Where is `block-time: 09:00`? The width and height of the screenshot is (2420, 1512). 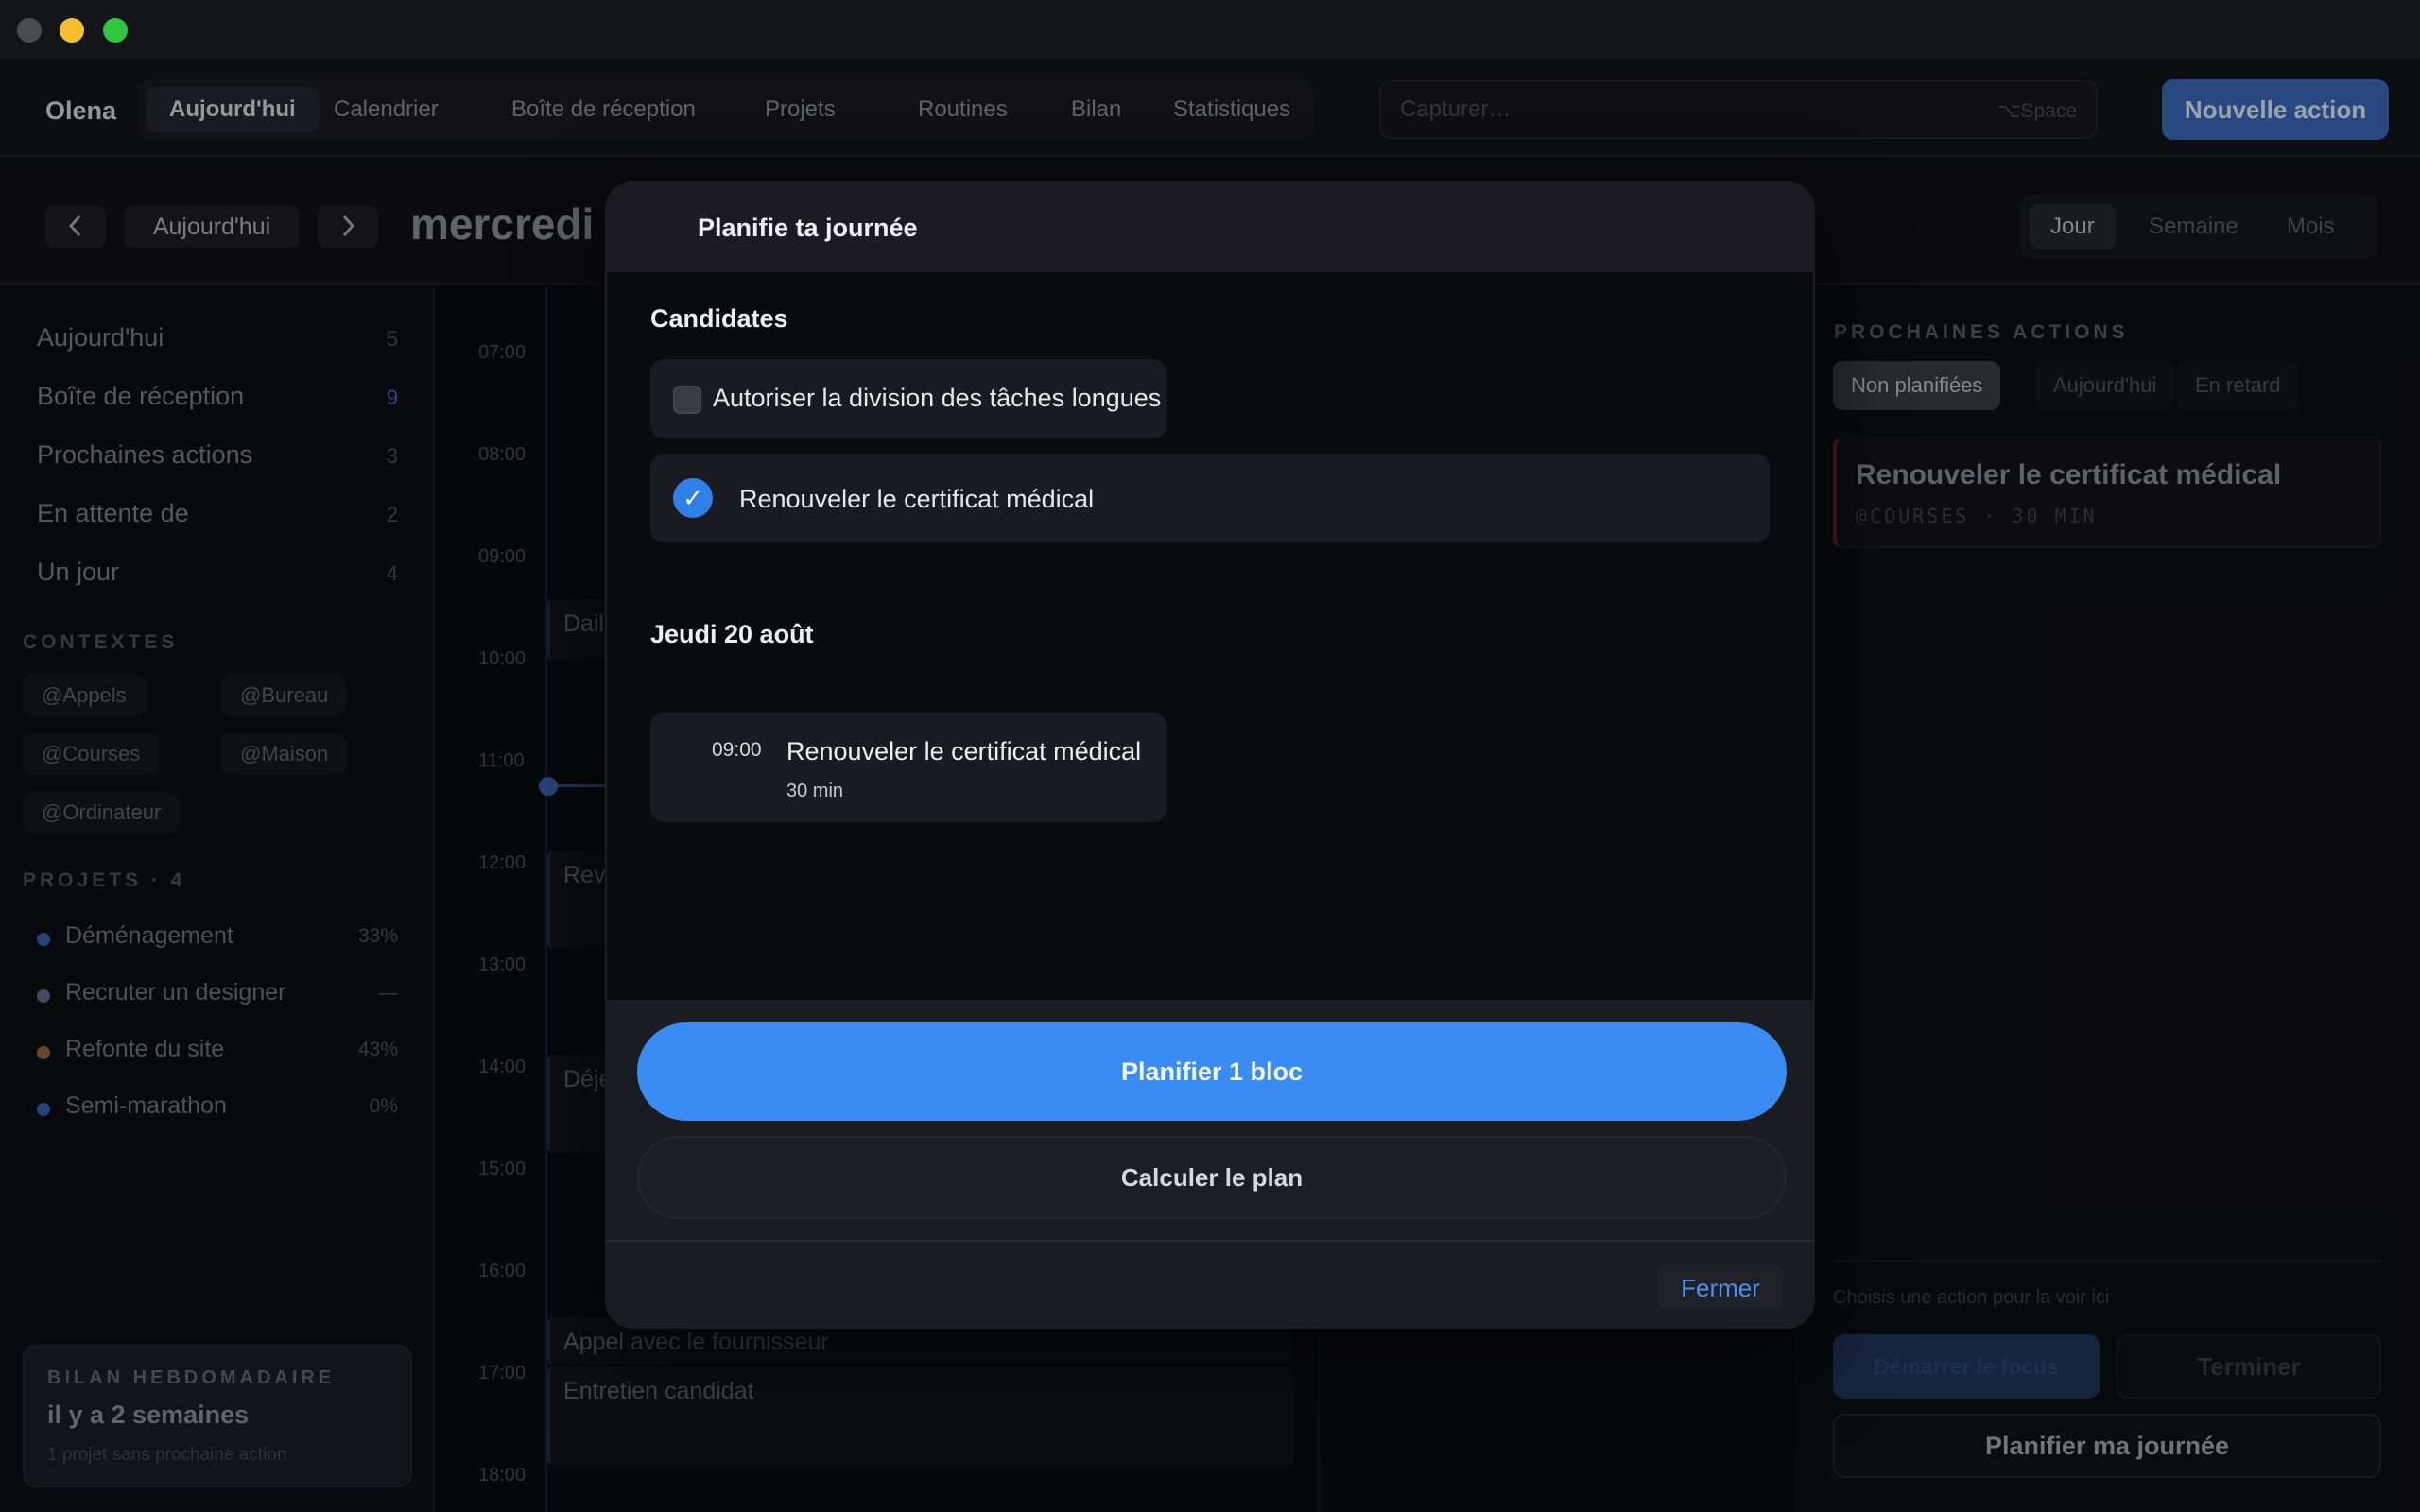
block-time: 09:00 is located at coordinates (737, 750).